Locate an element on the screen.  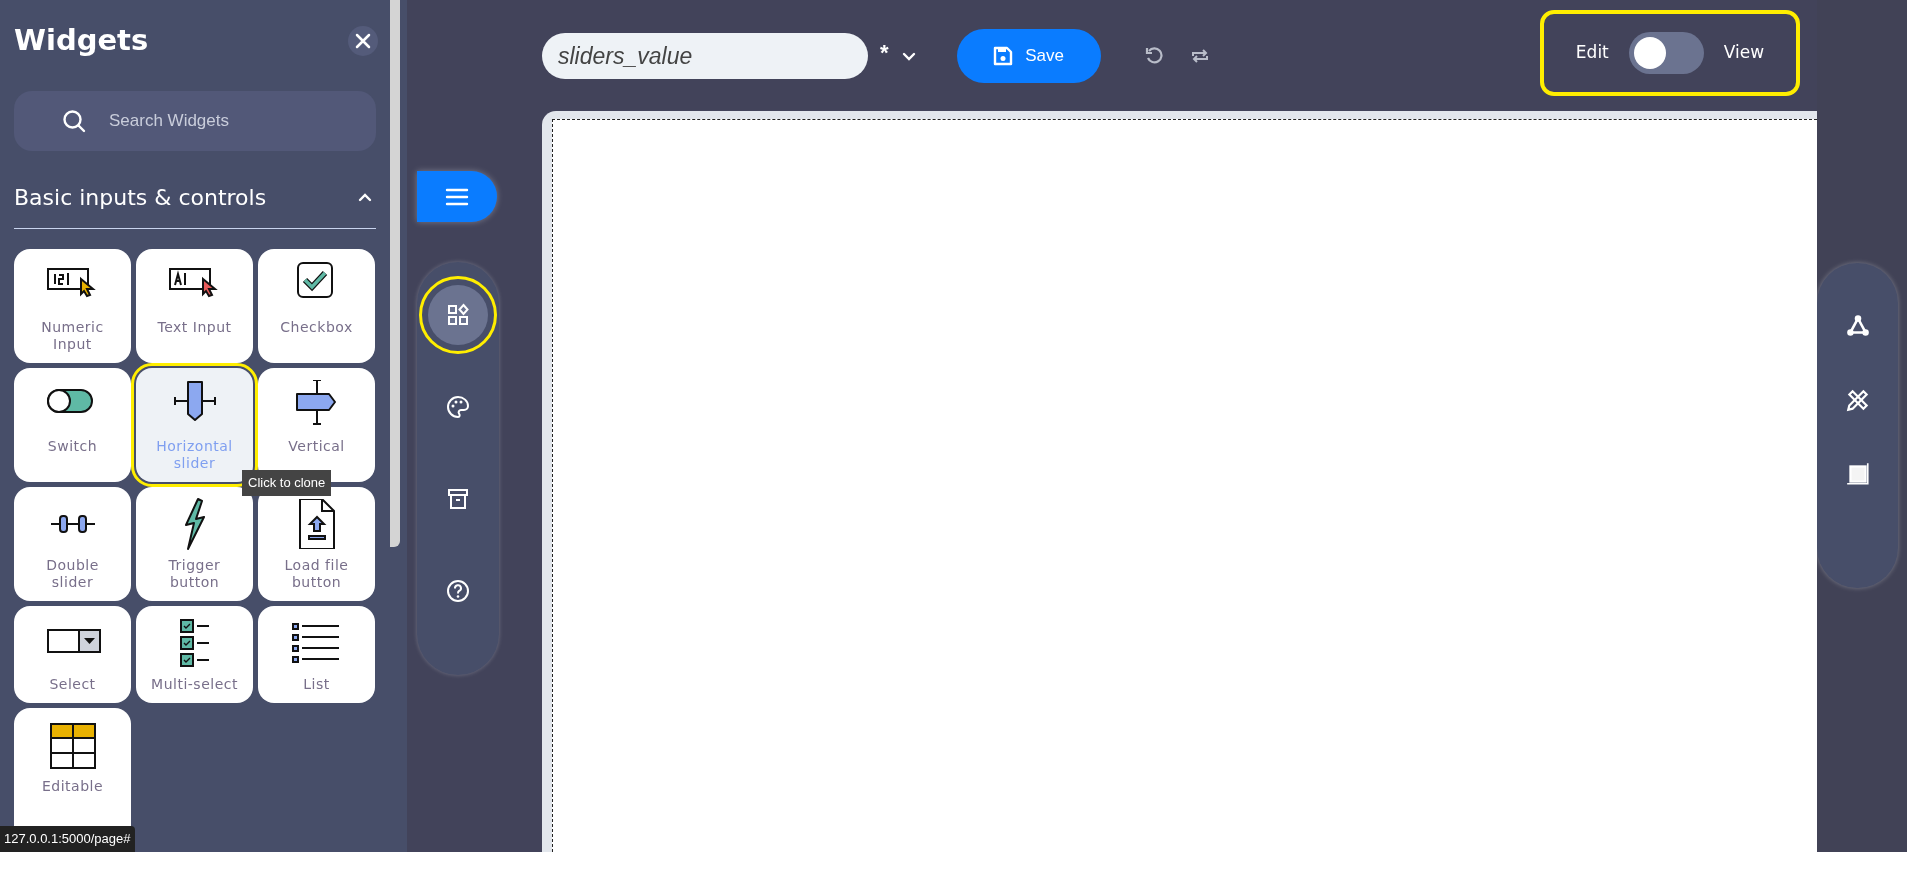
pencil-ruler-icon is located at coordinates (1857, 400).